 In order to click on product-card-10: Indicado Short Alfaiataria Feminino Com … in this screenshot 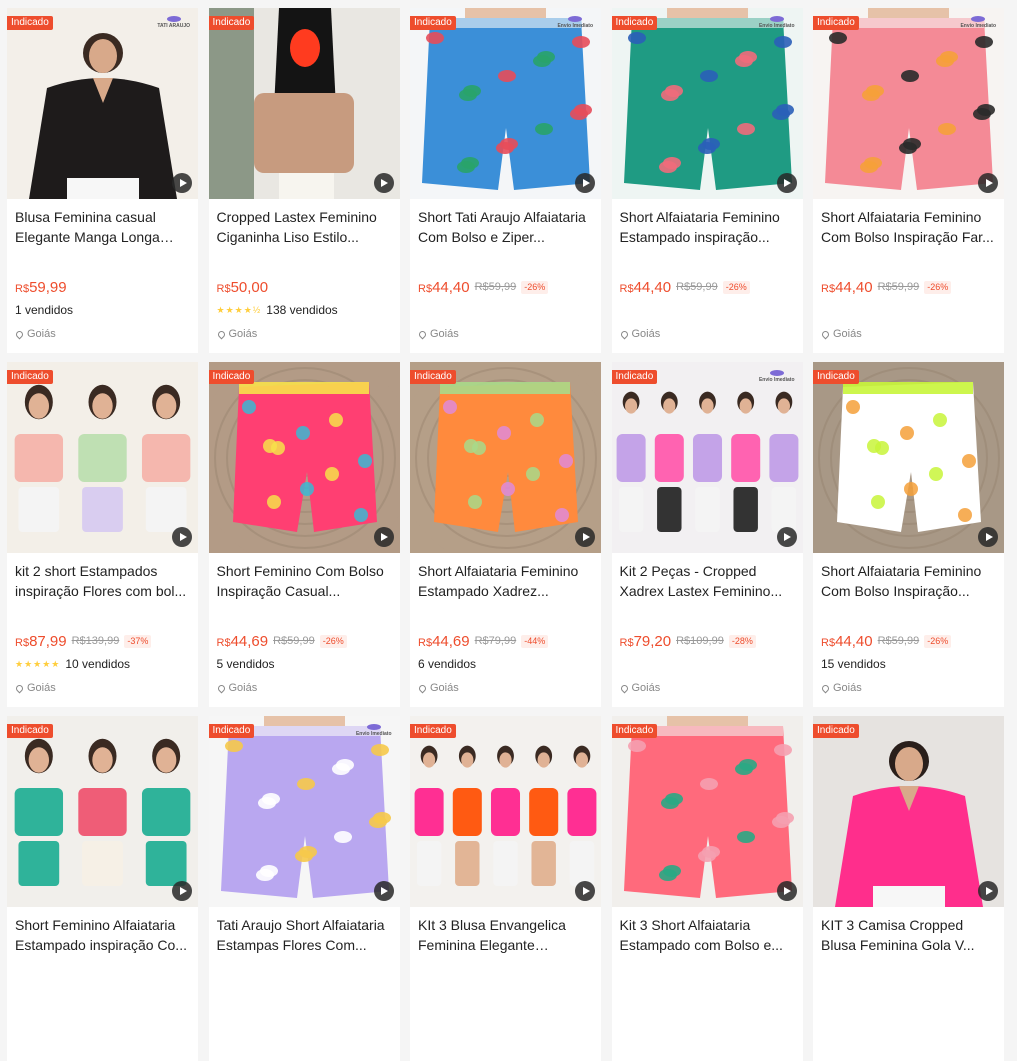, I will do `click(908, 534)`.